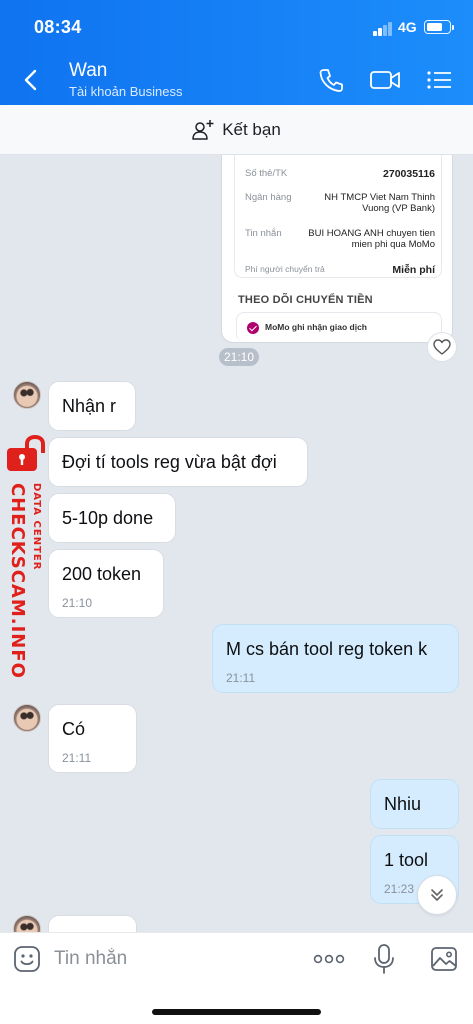 The height and width of the screenshot is (1024, 473). What do you see at coordinates (266, 173) in the screenshot?
I see `receipt-key: Số thẻ/TK` at bounding box center [266, 173].